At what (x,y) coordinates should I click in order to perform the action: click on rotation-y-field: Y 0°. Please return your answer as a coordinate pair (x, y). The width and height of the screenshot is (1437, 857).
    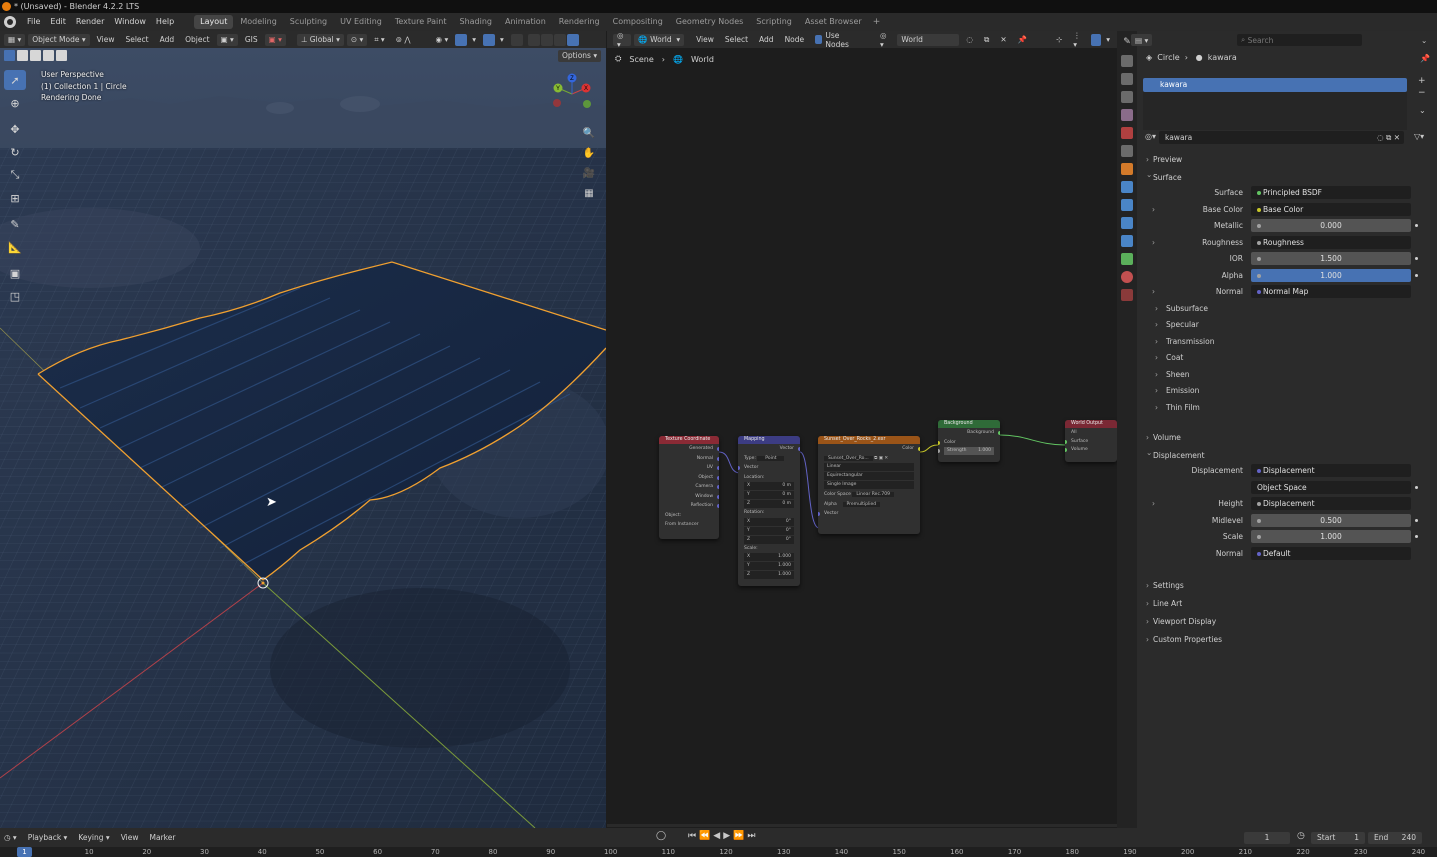
    Looking at the image, I should click on (769, 530).